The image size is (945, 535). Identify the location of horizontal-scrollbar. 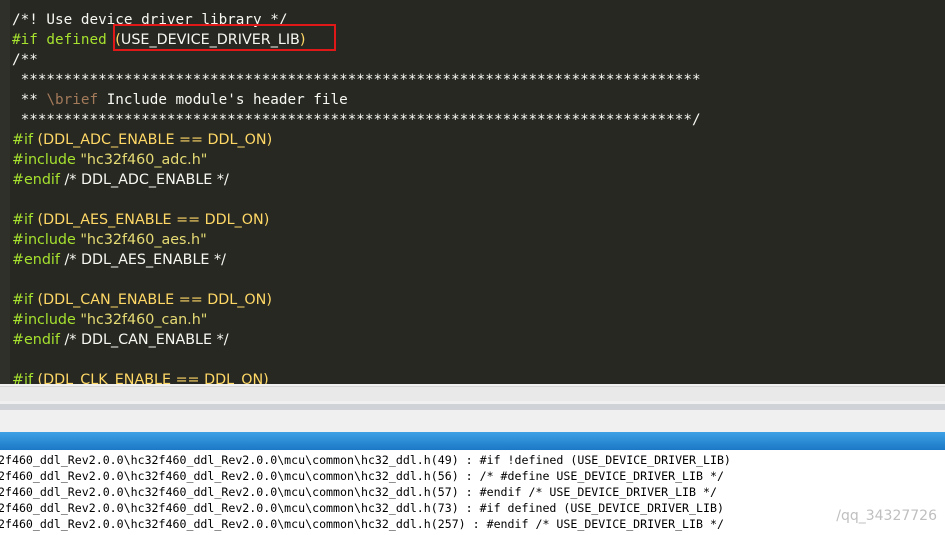
(472, 393).